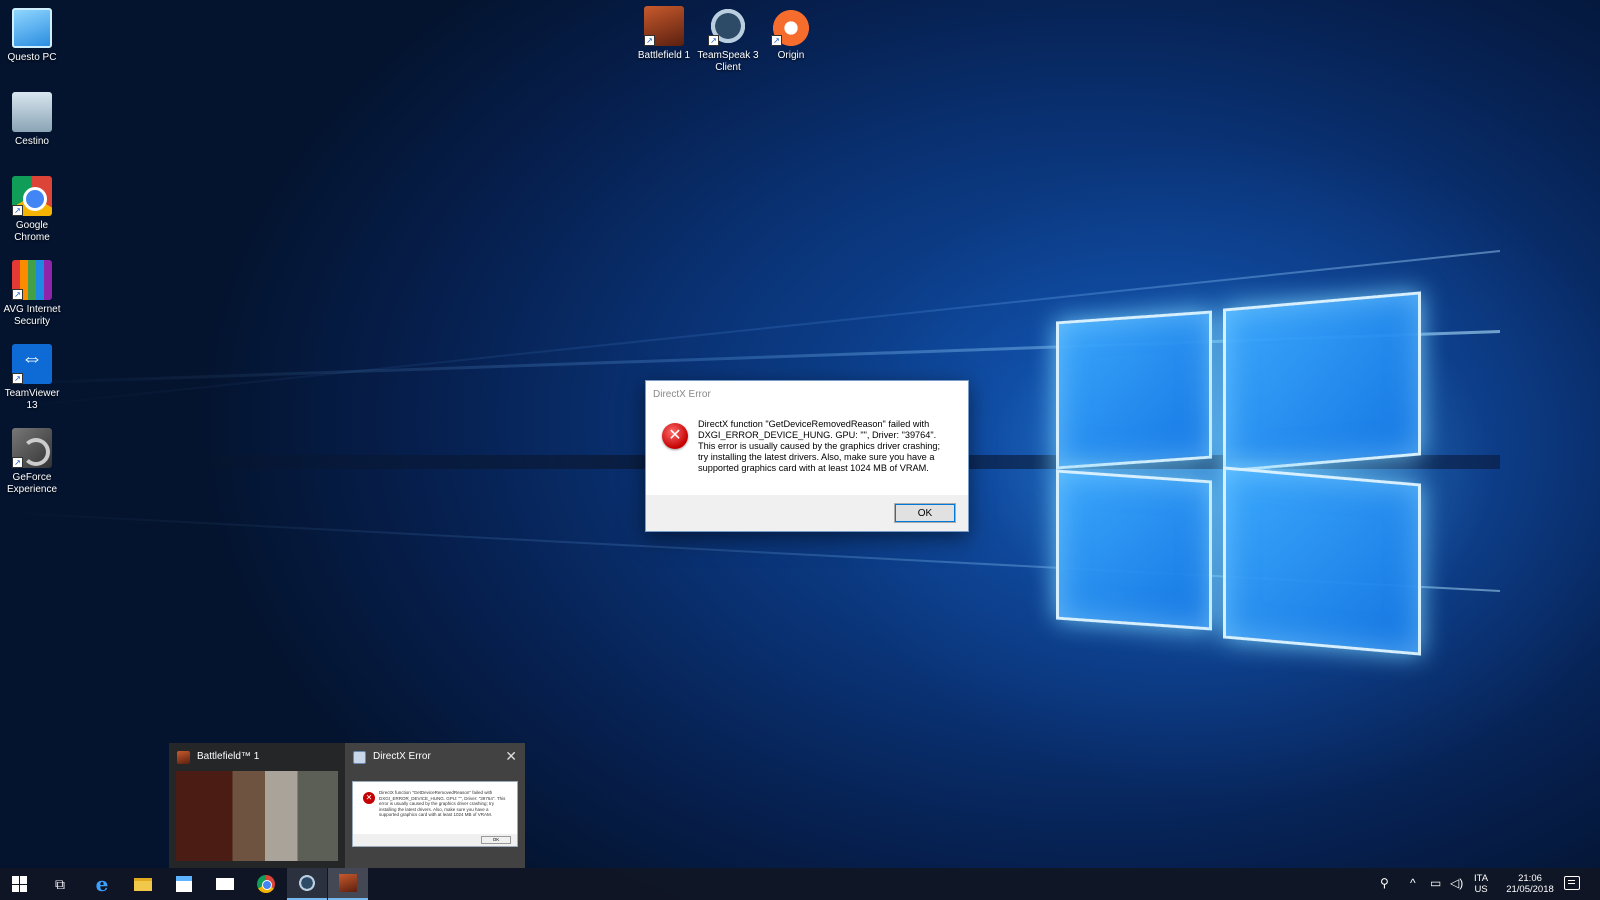 This screenshot has height=900, width=1600. Describe the element at coordinates (664, 26) in the screenshot. I see `battlefield-icon: ↗` at that location.